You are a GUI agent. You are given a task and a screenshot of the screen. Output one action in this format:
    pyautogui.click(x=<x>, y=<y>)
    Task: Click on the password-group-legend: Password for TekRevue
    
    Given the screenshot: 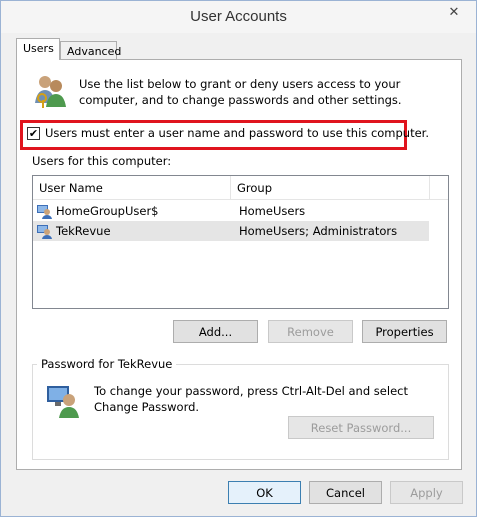 What is the action you would take?
    pyautogui.click(x=107, y=364)
    